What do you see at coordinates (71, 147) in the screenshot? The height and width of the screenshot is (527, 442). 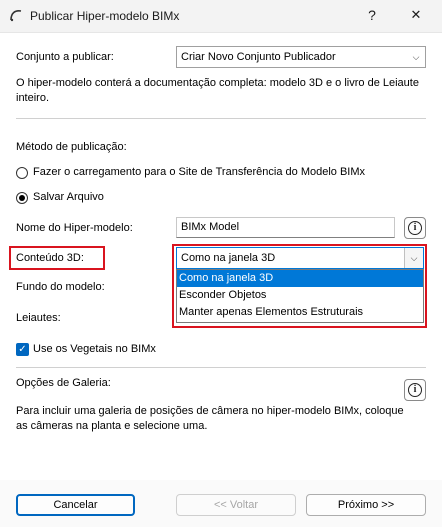 I see `method-label: Método de publicação:` at bounding box center [71, 147].